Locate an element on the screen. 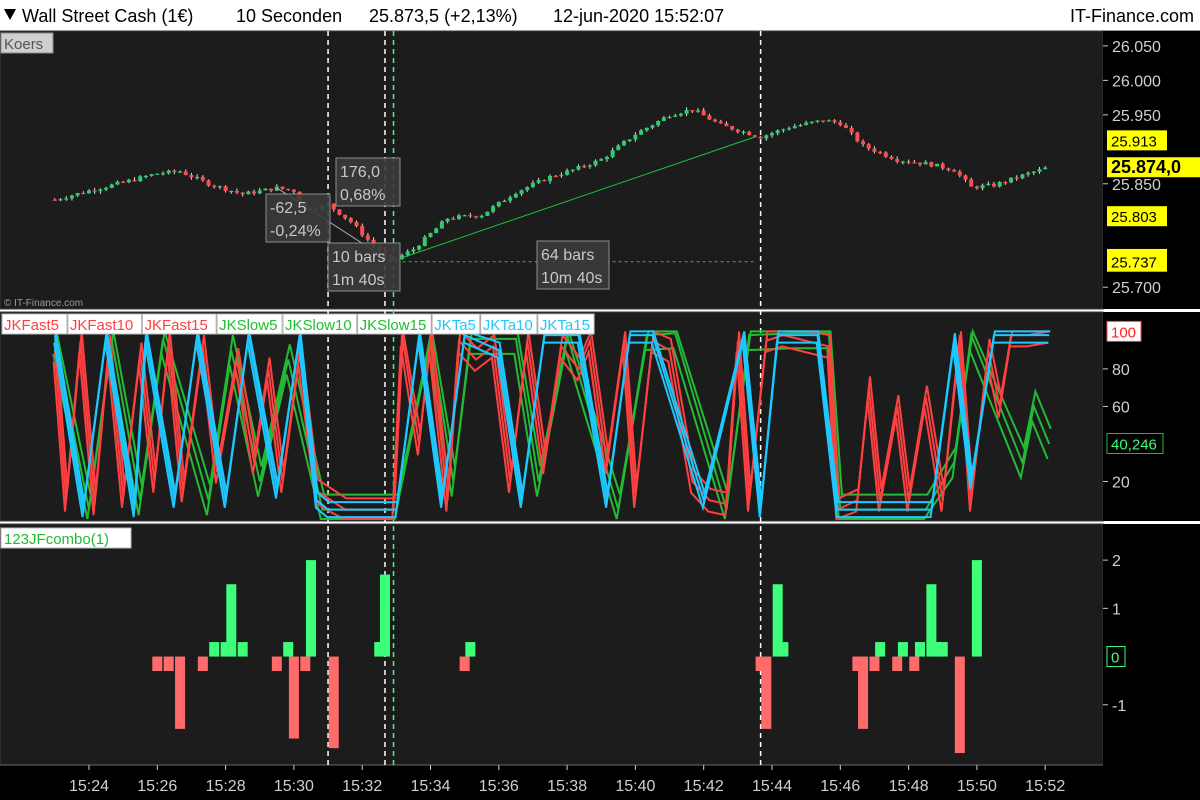 This screenshot has height=800, width=1200. legend-item: JKFast10 is located at coordinates (104, 324).